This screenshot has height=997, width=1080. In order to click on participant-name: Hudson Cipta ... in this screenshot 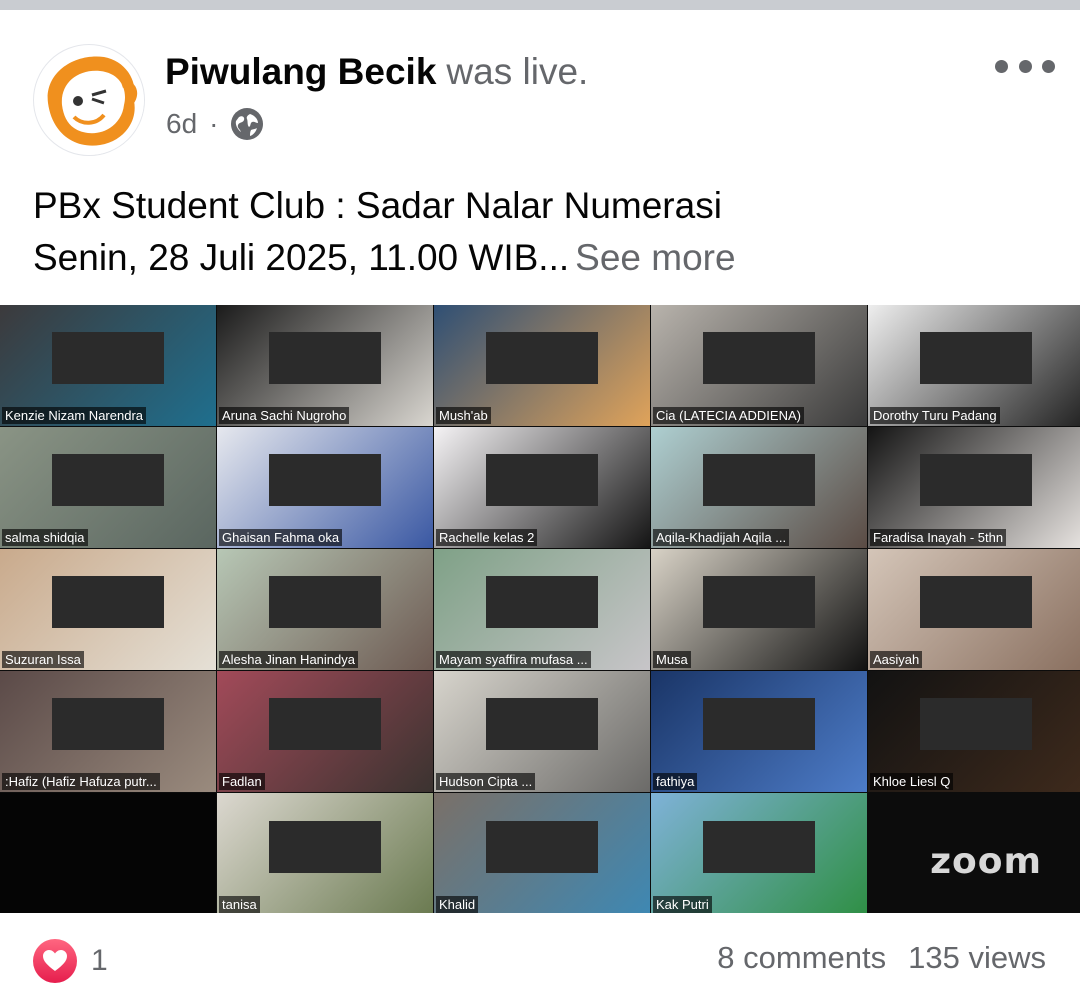, I will do `click(486, 781)`.